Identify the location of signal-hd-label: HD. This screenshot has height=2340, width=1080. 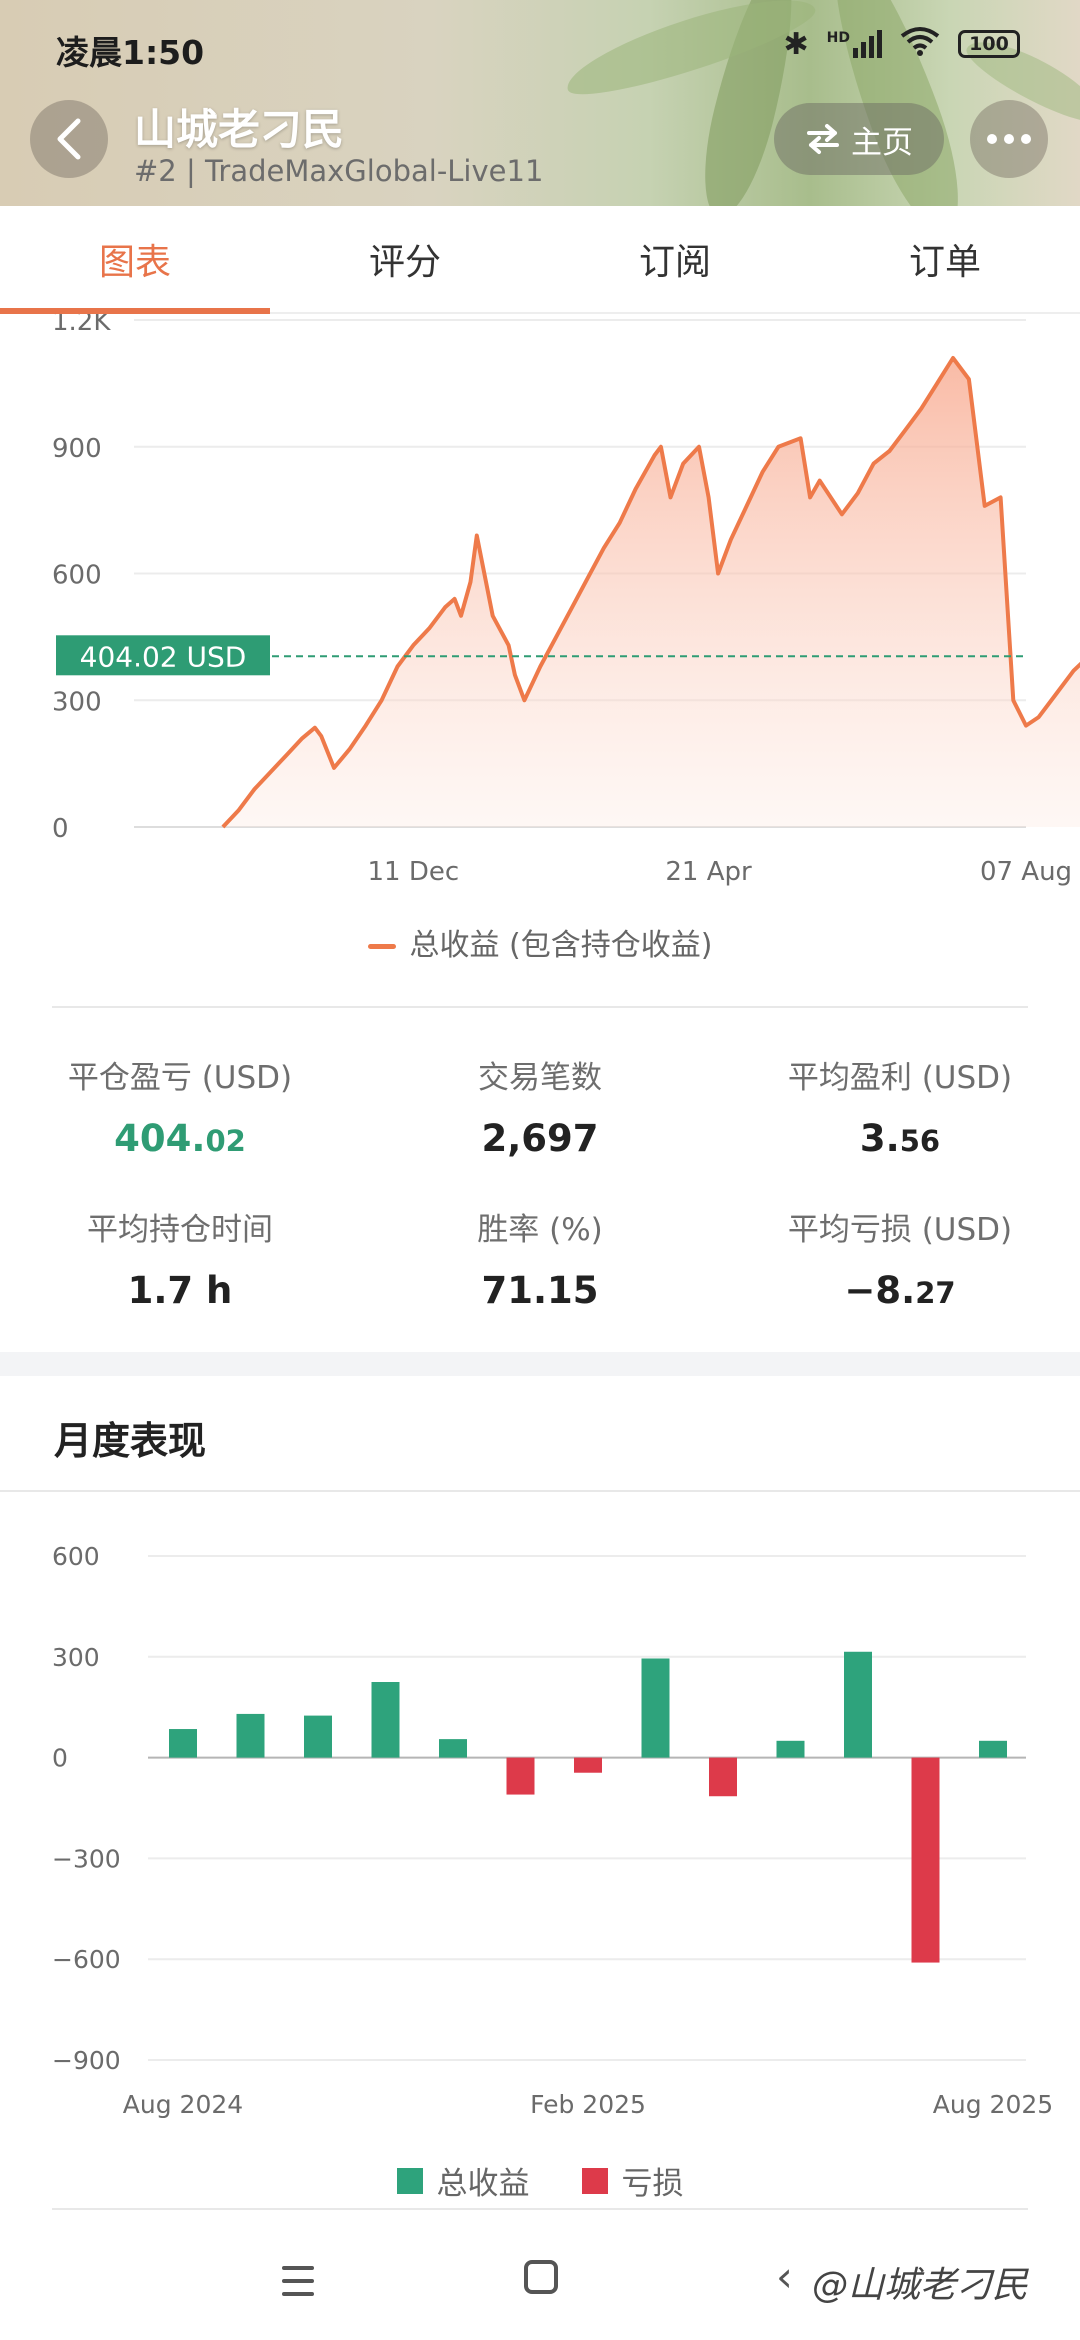
(838, 38).